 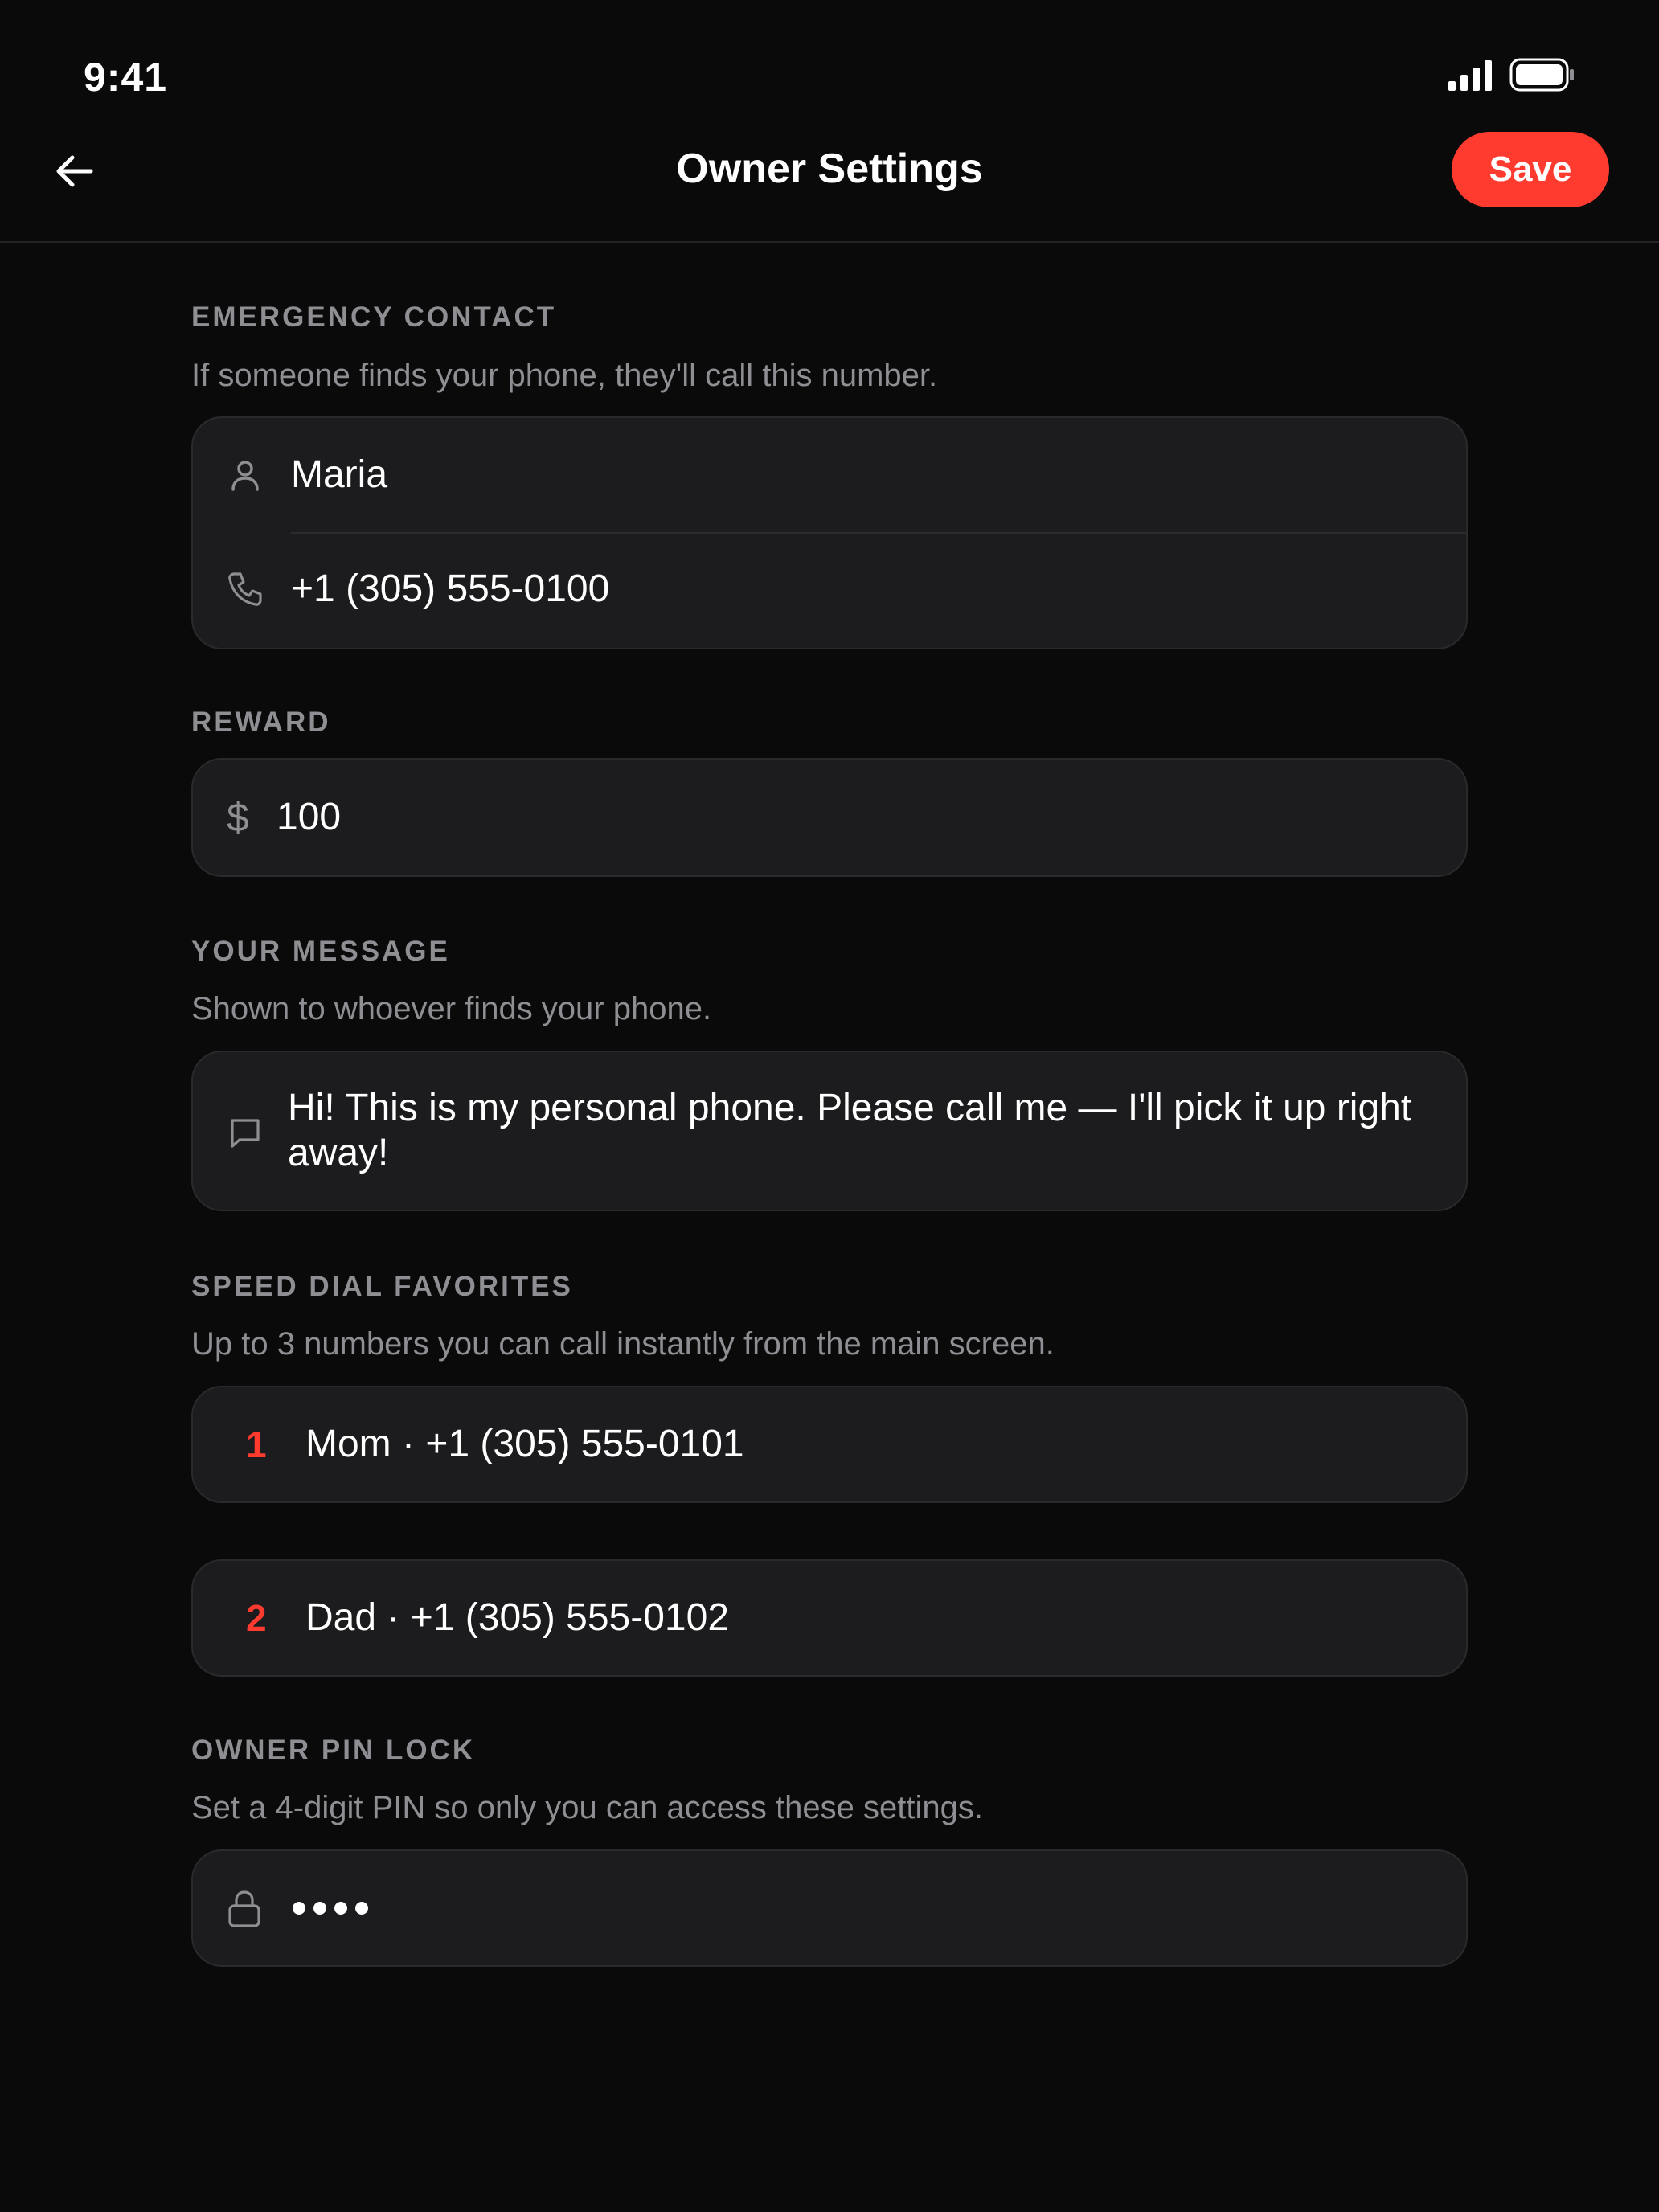 What do you see at coordinates (238, 817) in the screenshot?
I see `dollar-icon: $` at bounding box center [238, 817].